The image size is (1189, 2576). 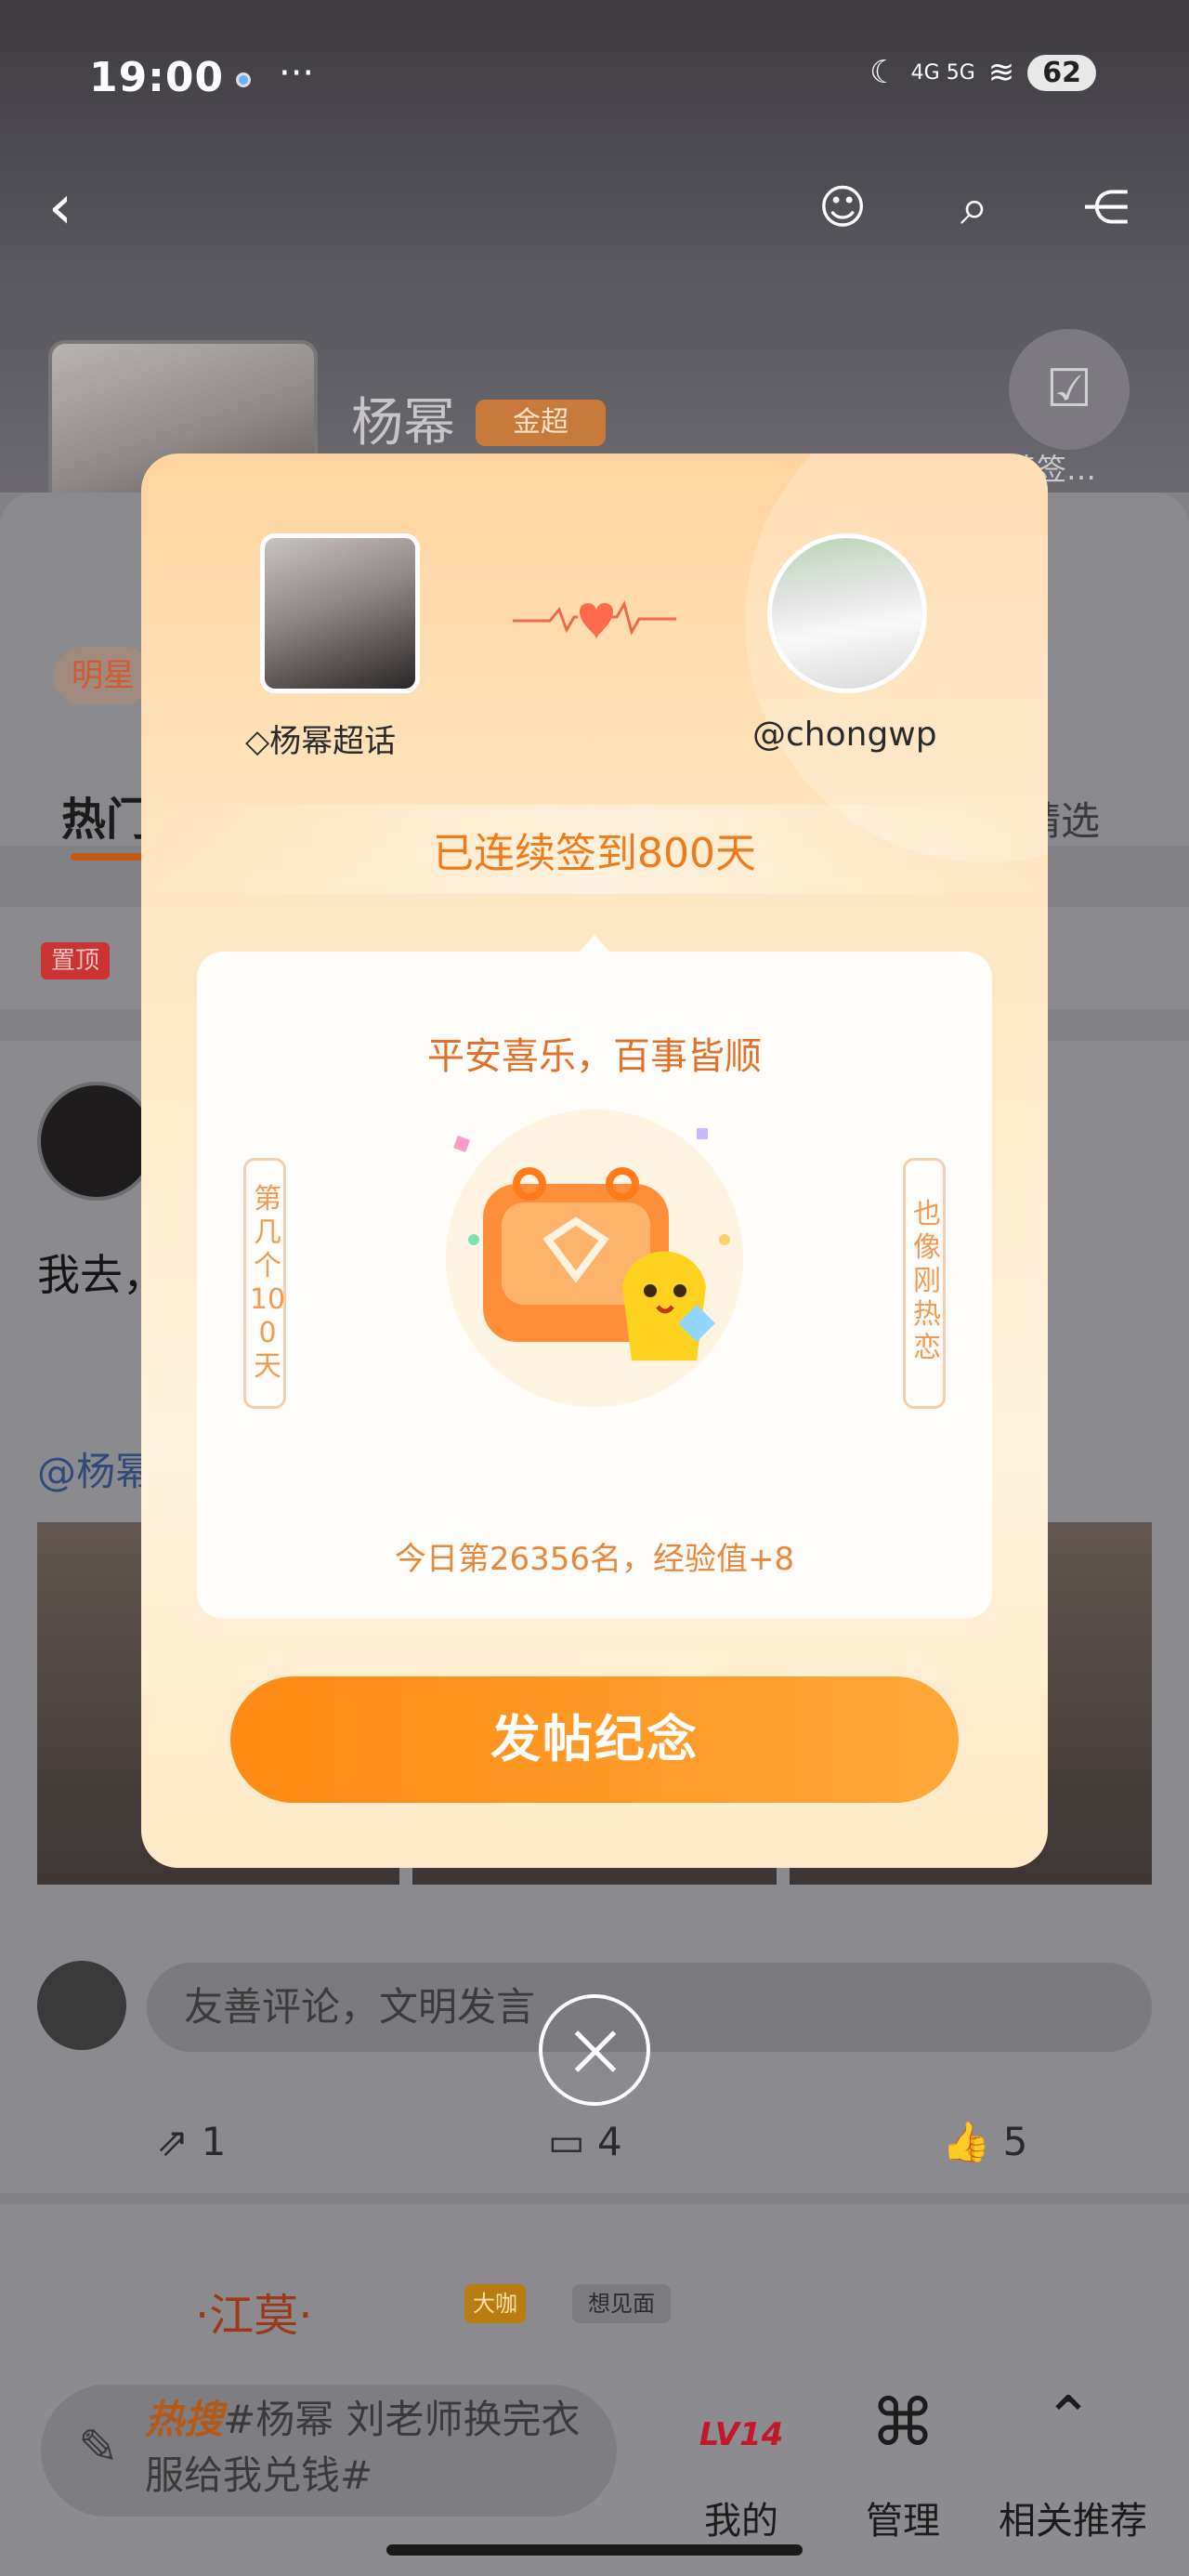 I want to click on post-mention: @杨幂, so click(x=95, y=1468).